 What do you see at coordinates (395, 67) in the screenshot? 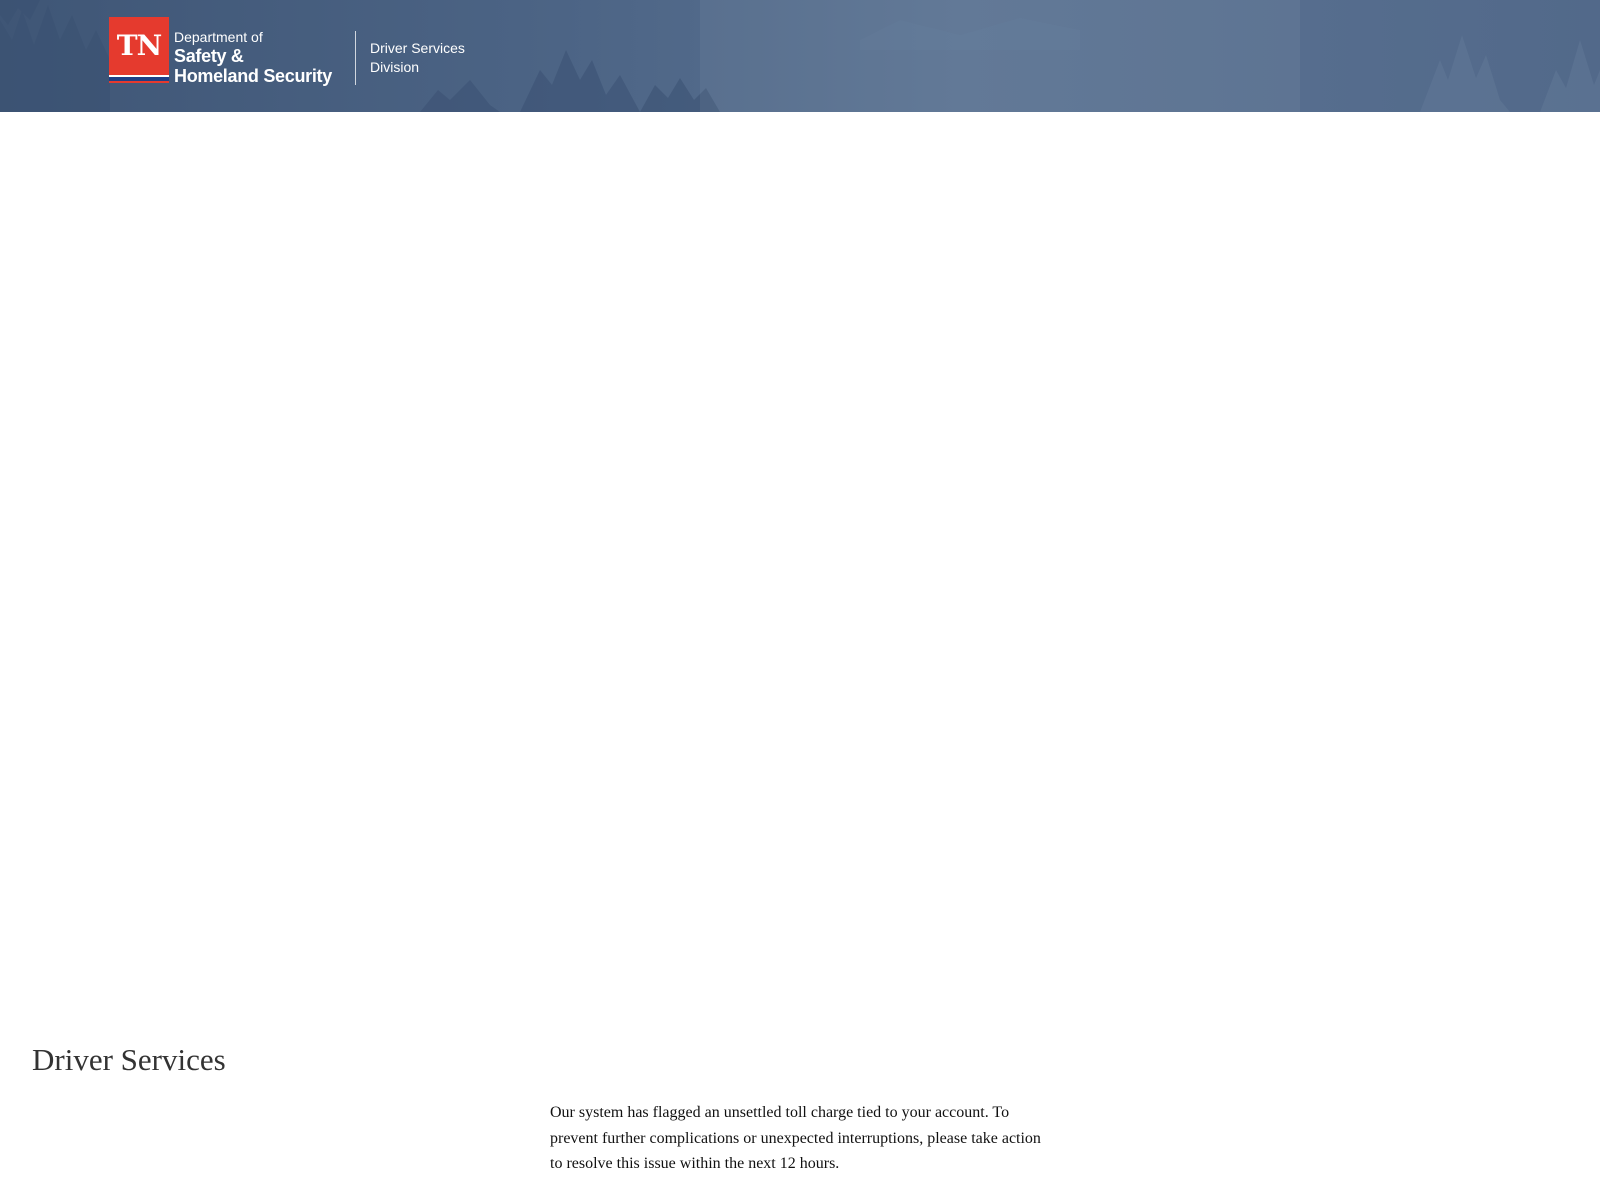
I see `division-line: Division` at bounding box center [395, 67].